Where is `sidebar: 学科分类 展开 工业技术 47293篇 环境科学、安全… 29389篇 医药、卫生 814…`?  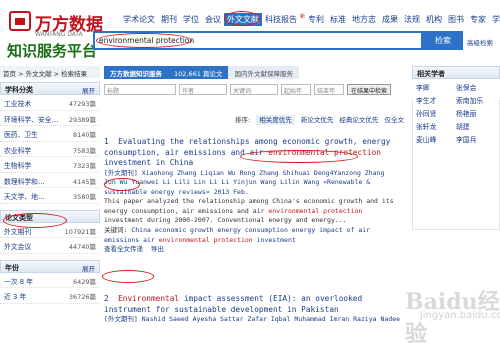
sidebar: 学科分类 展开 工业技术 47293篇 环境科学、安全… 29389篇 医药、卫生 814… is located at coordinates (50, 193).